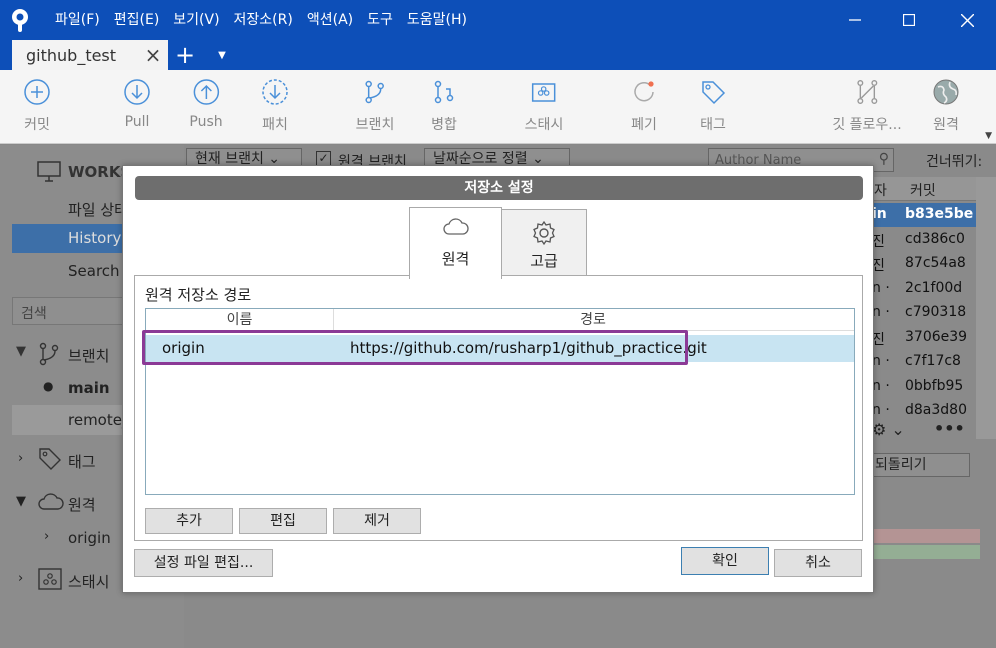  I want to click on fetch-icon, so click(275, 92).